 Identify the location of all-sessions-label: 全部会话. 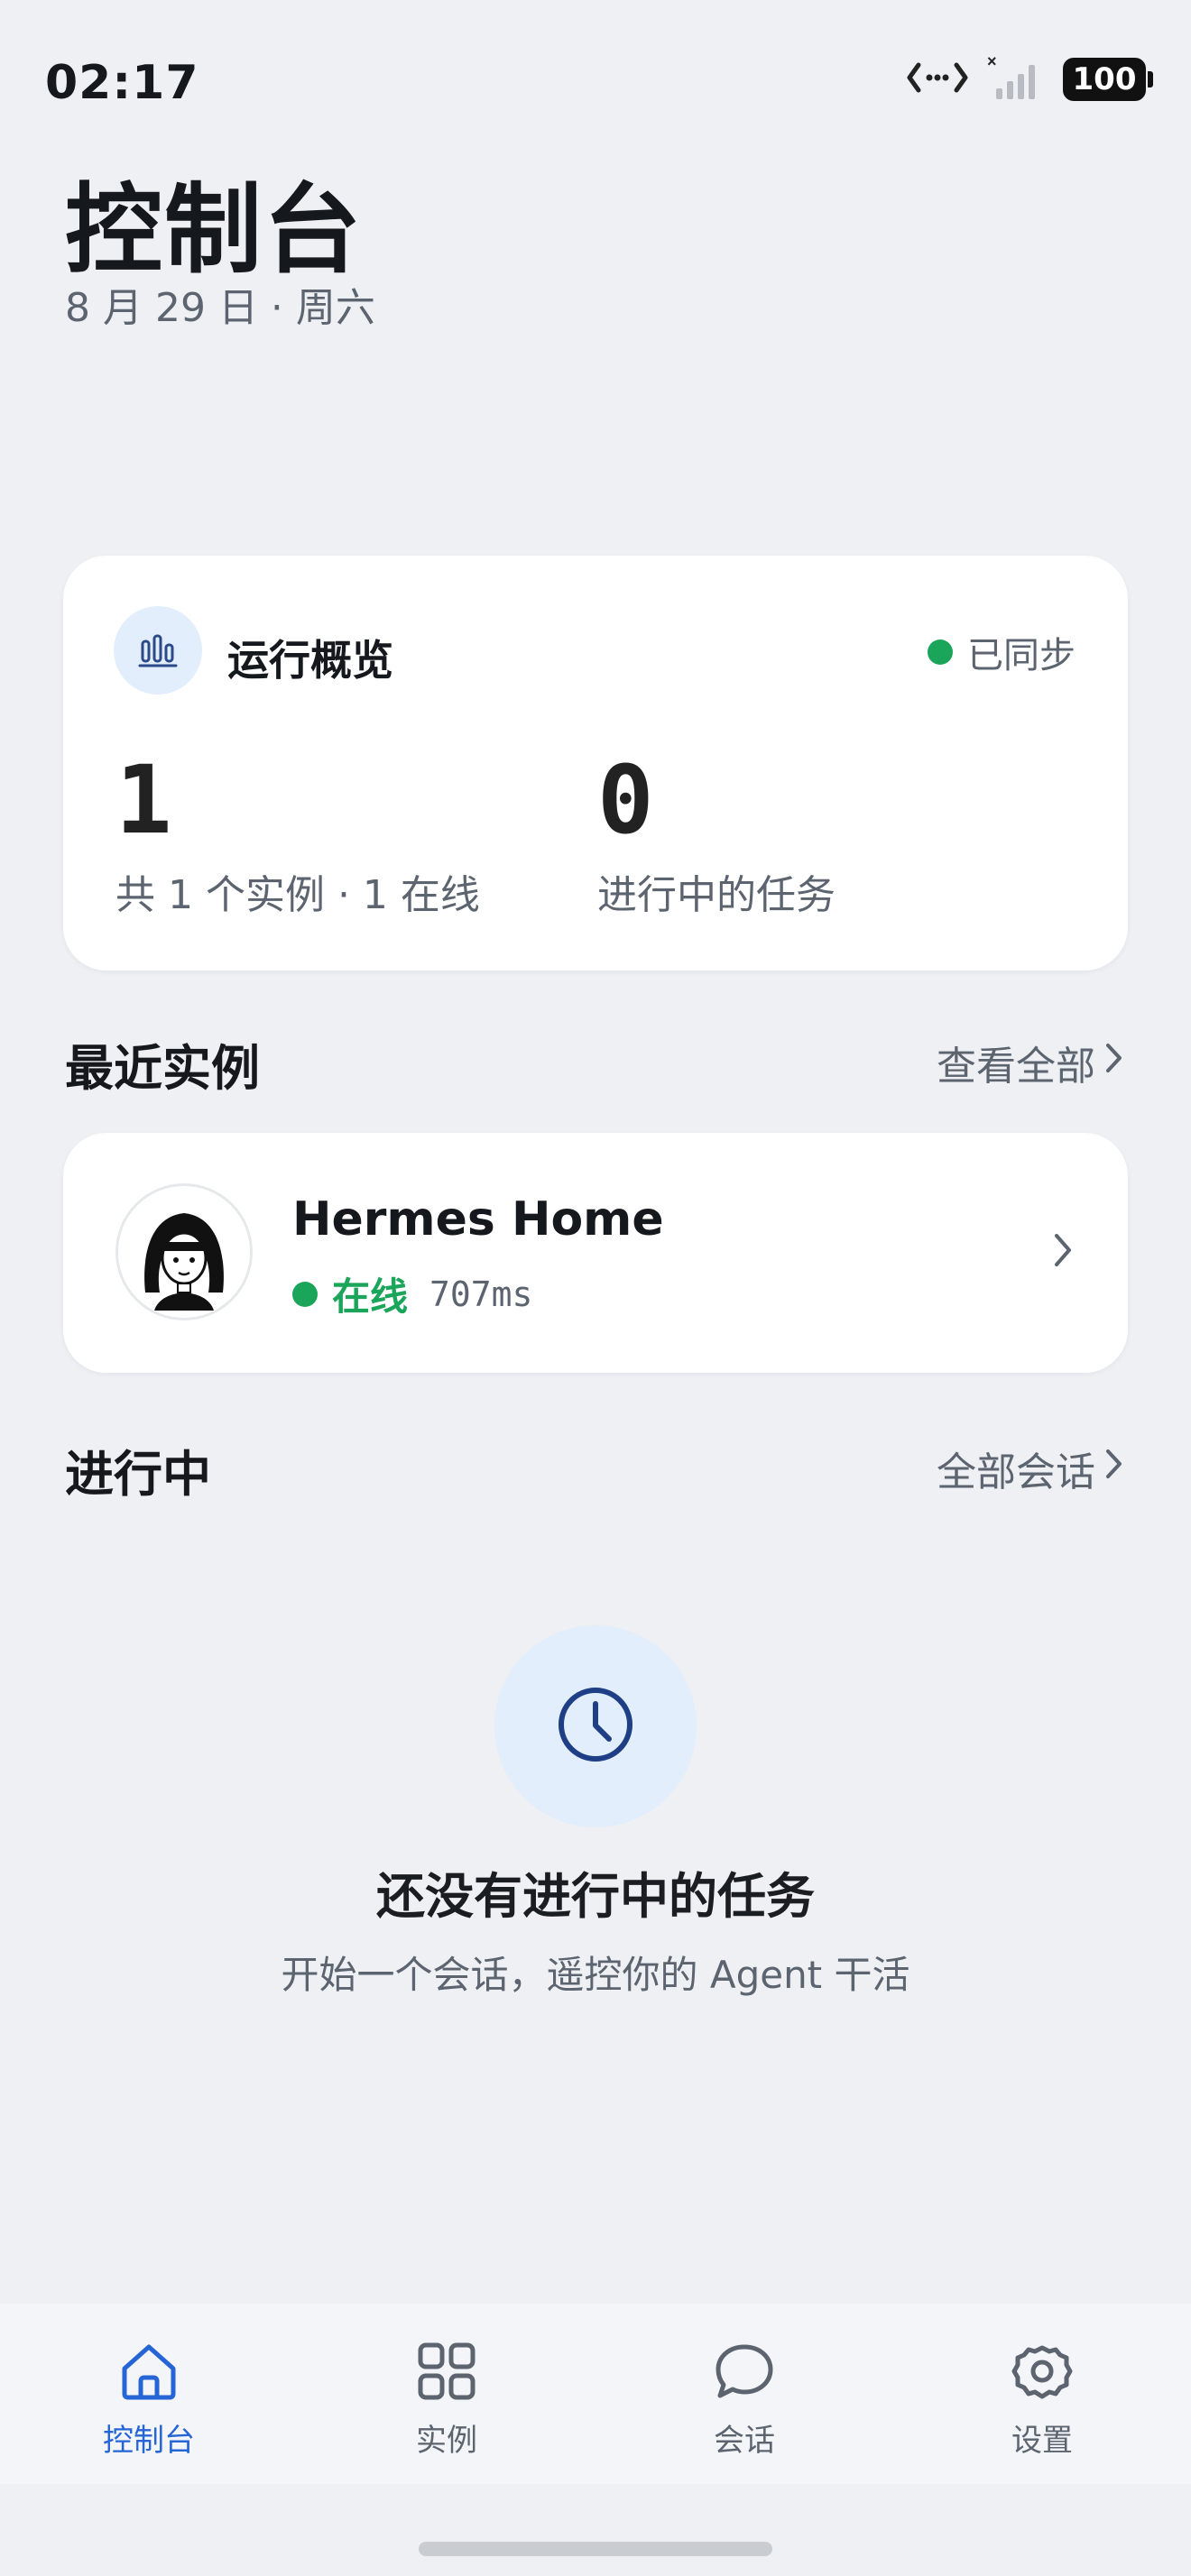
(1016, 1472).